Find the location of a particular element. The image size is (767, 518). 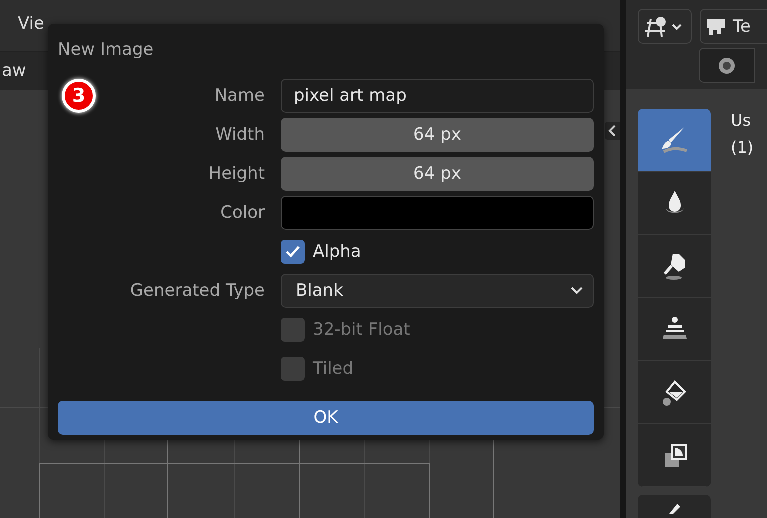

field-label: Color is located at coordinates (242, 213).